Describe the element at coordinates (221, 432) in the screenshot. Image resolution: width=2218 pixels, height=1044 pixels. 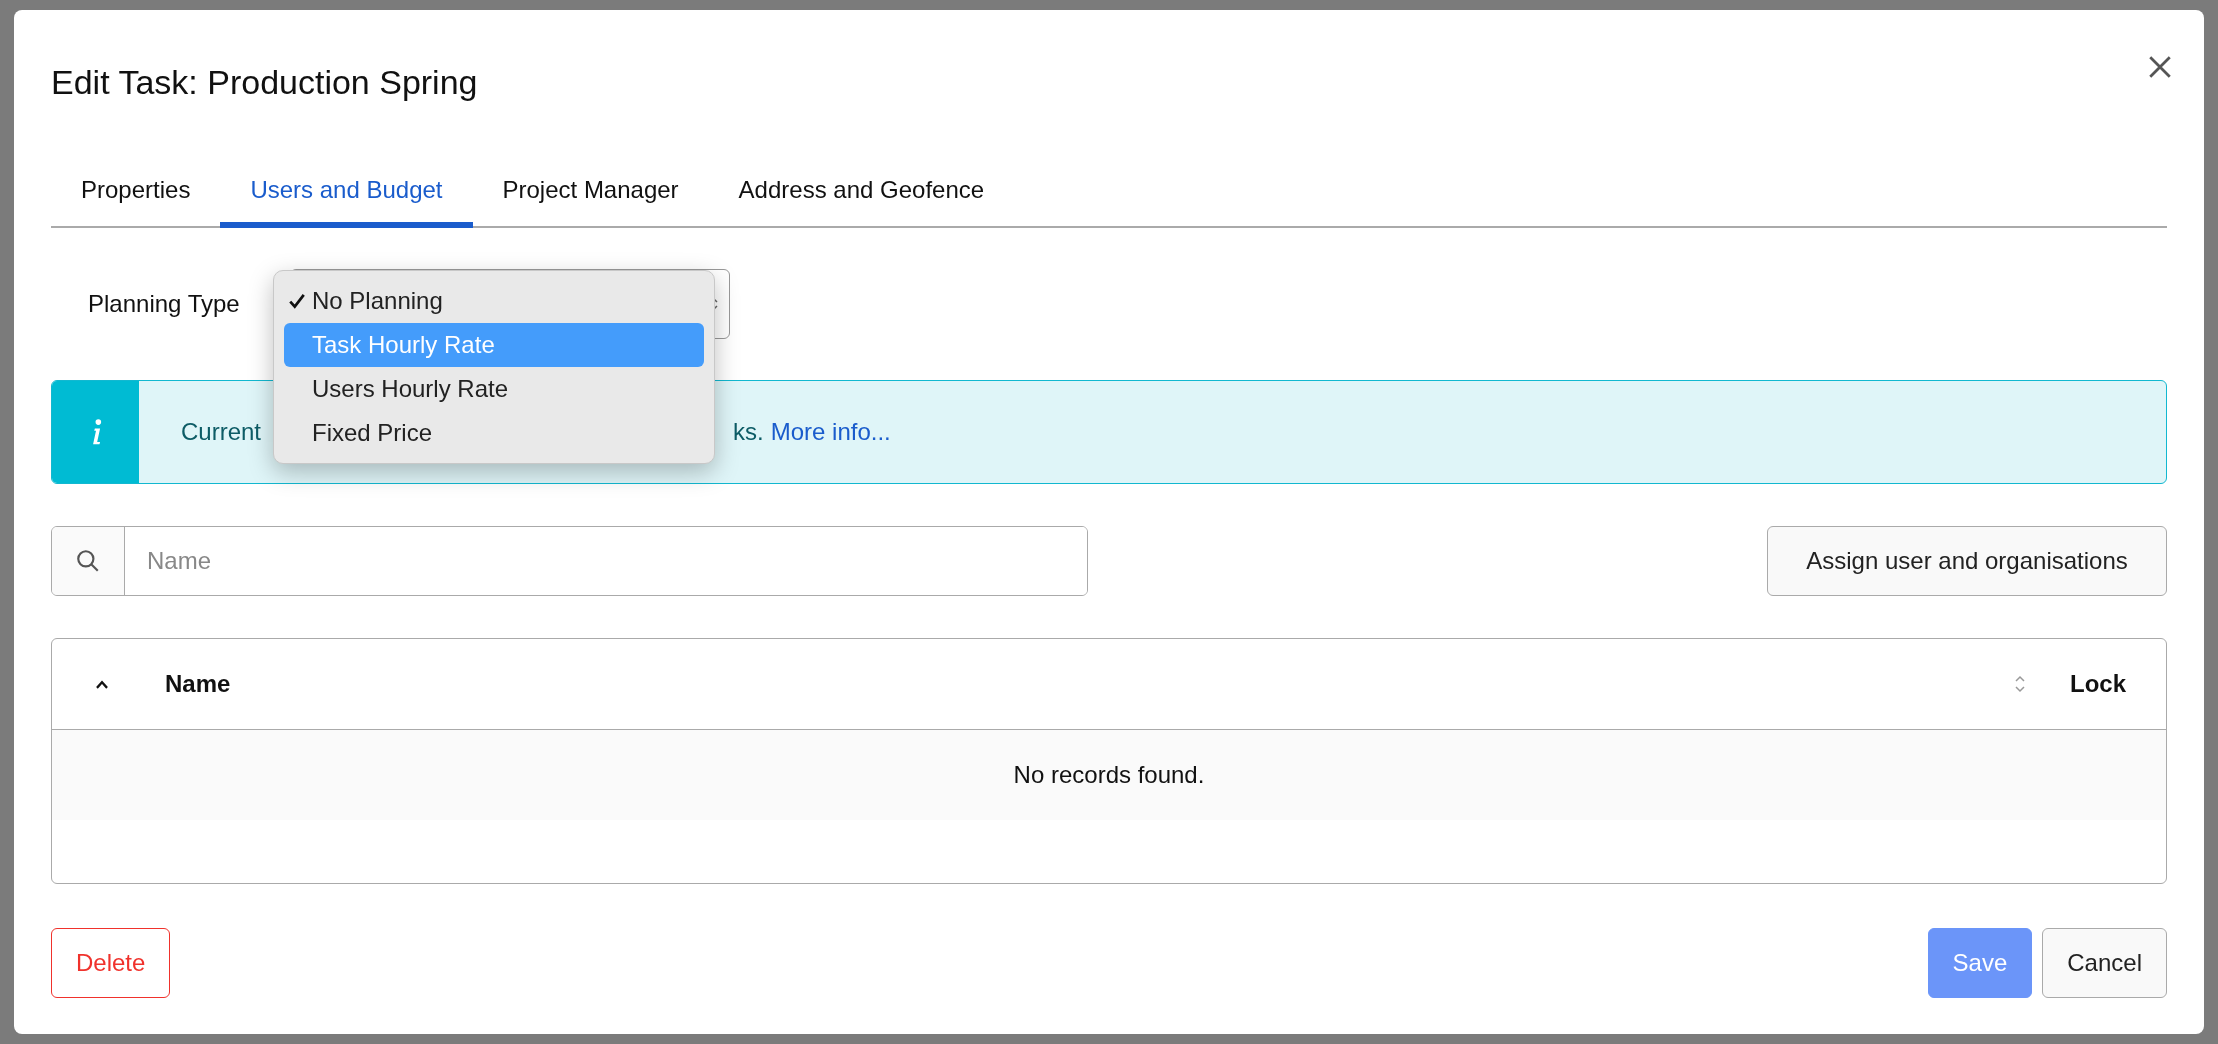
I see `info-text: Current` at that location.